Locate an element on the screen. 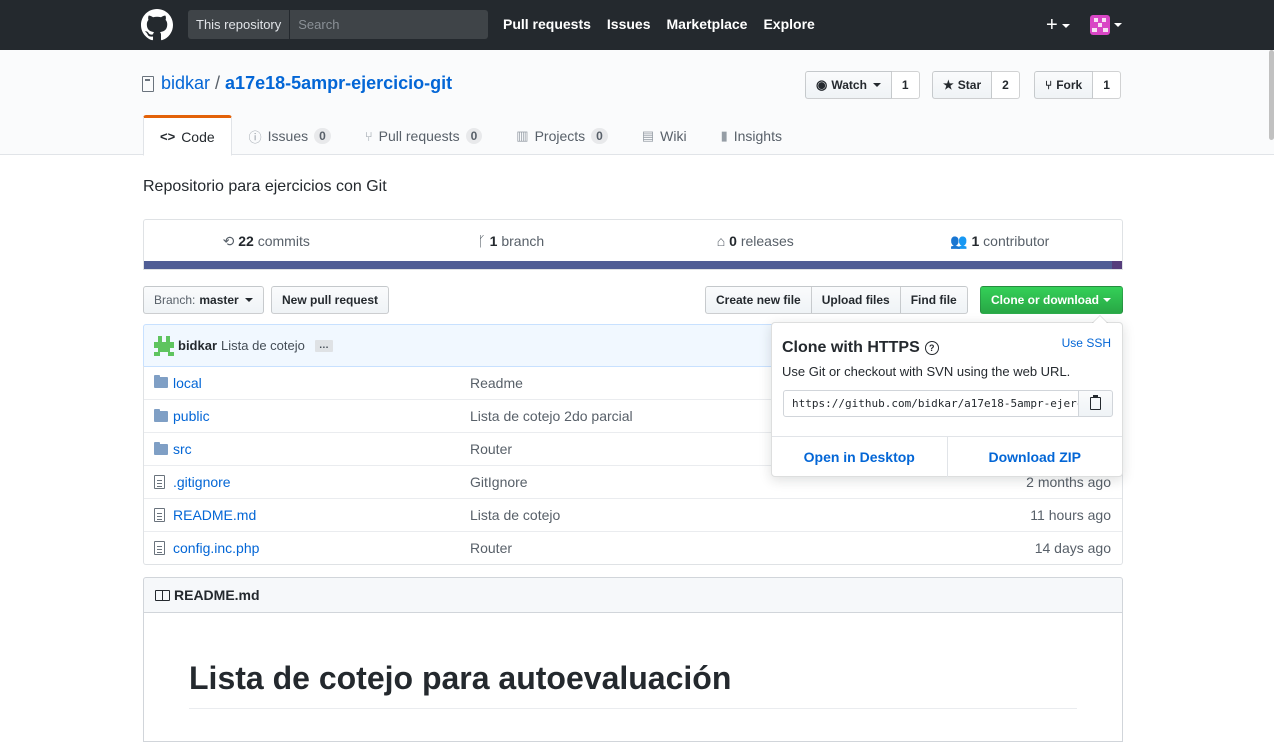 This screenshot has width=1274, height=742. tab-label: Code is located at coordinates (198, 136).